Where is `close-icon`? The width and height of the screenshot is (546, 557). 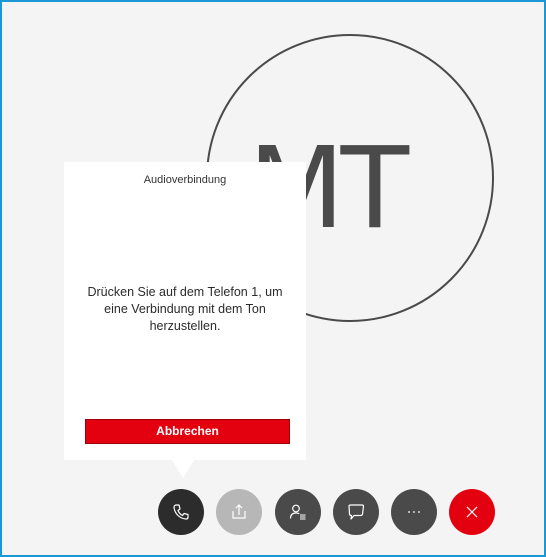 close-icon is located at coordinates (472, 512).